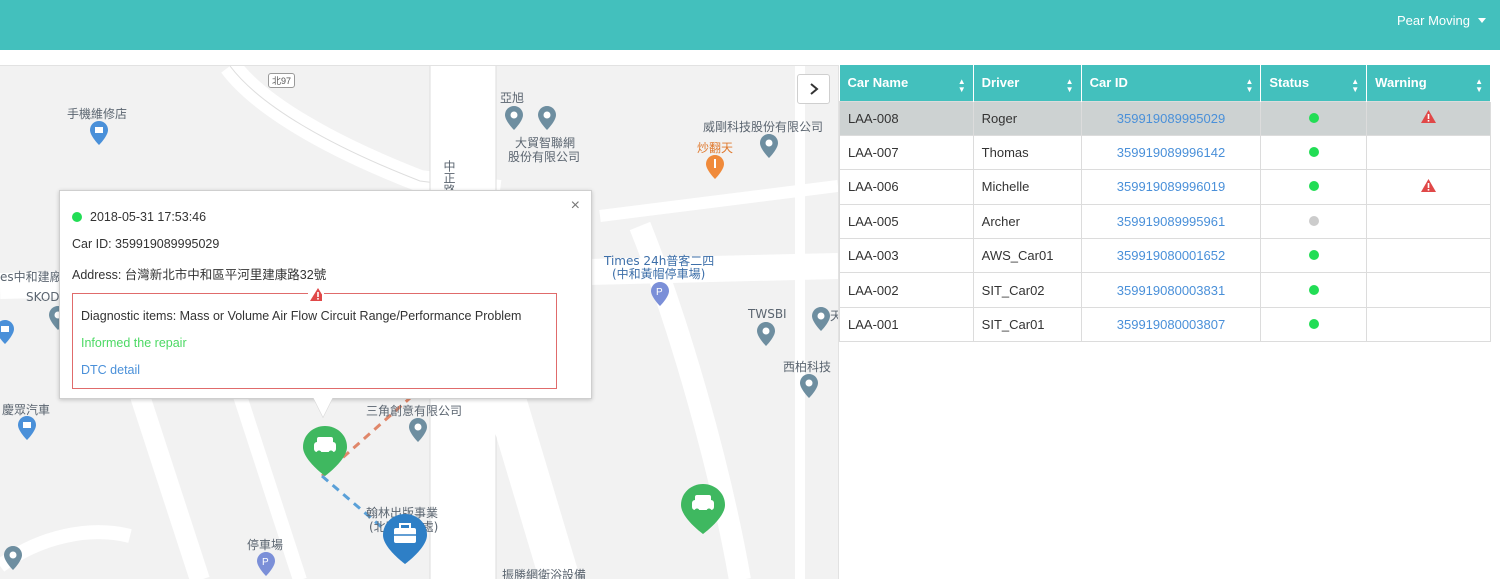  I want to click on cell-car-name: LAA-008, so click(906, 118).